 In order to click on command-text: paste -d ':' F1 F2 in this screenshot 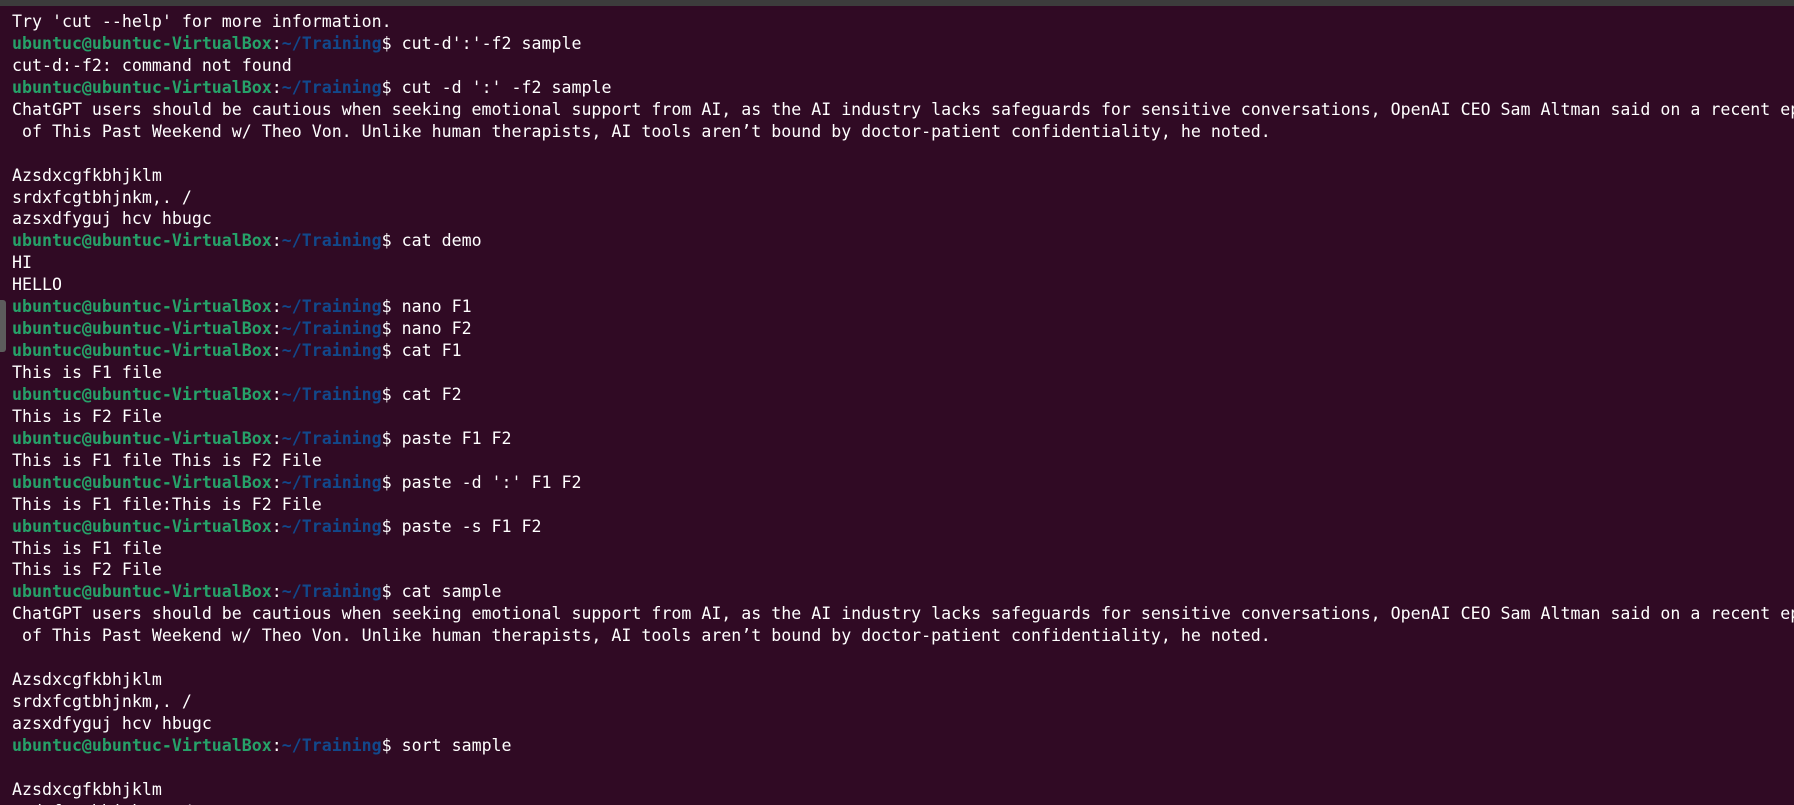, I will do `click(491, 482)`.